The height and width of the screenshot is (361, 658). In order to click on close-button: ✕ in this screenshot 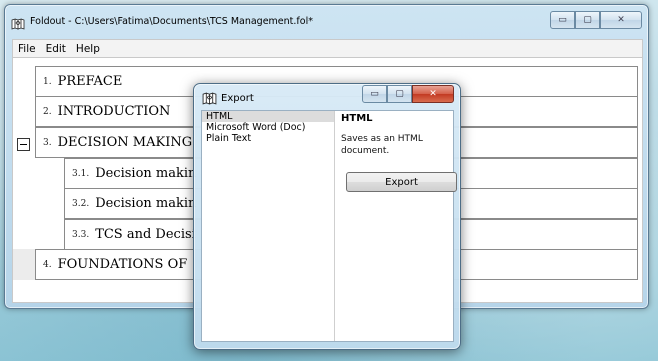, I will do `click(621, 20)`.